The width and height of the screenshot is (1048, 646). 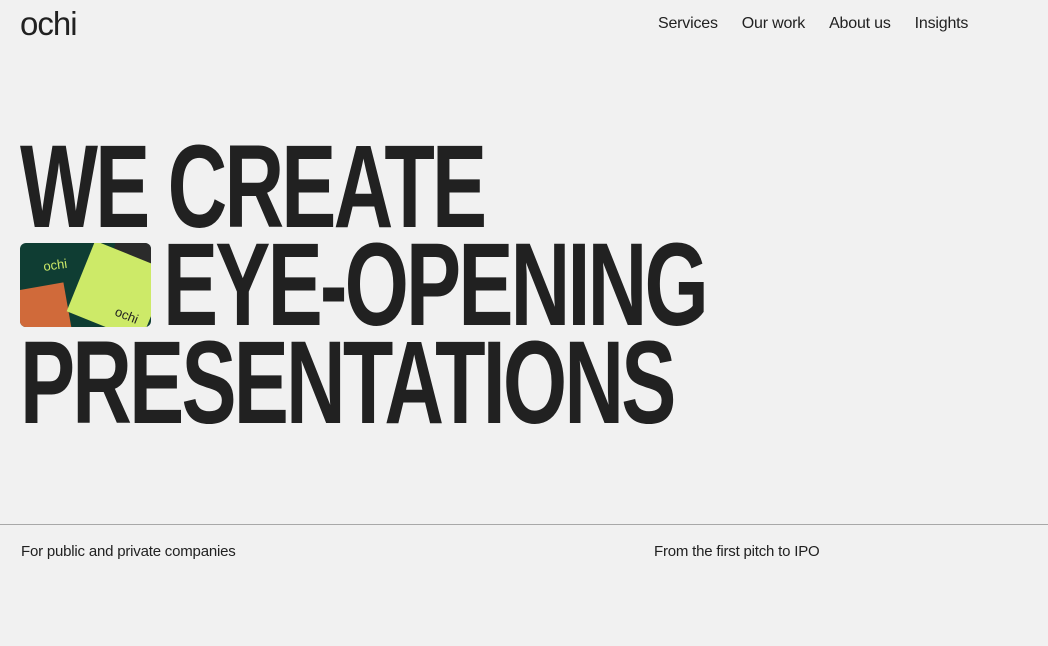 I want to click on tagline-pitch-to-ipo: From the first pitch to IPO, so click(x=737, y=551).